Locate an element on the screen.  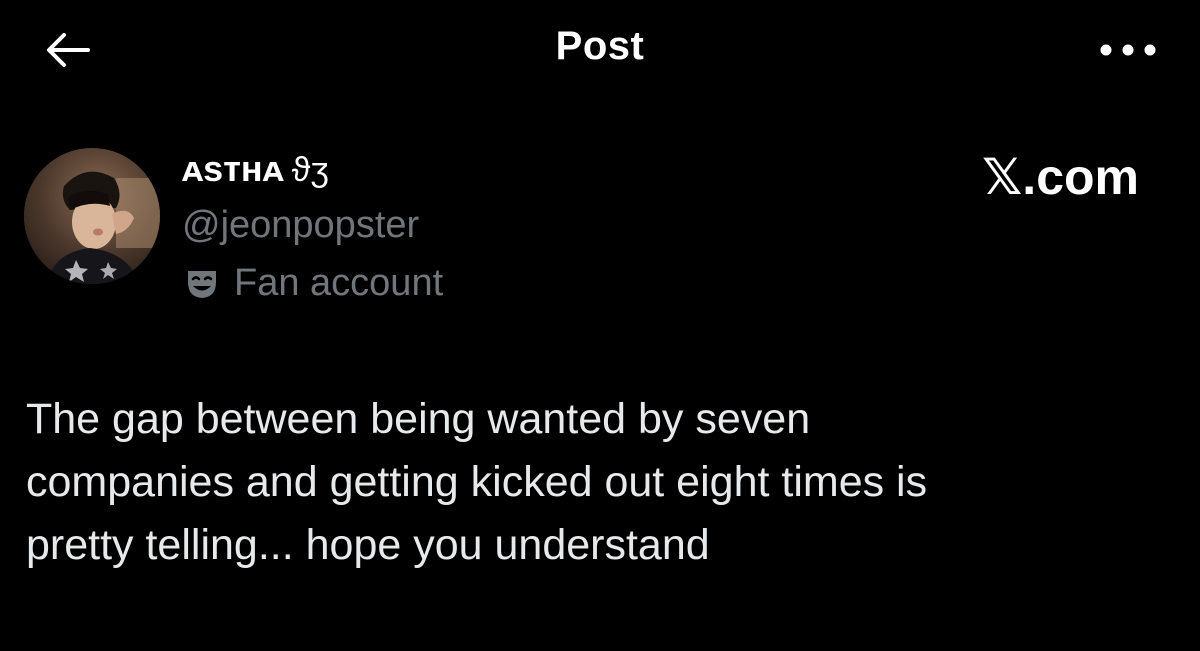
theater-mask-icon is located at coordinates (202, 284).